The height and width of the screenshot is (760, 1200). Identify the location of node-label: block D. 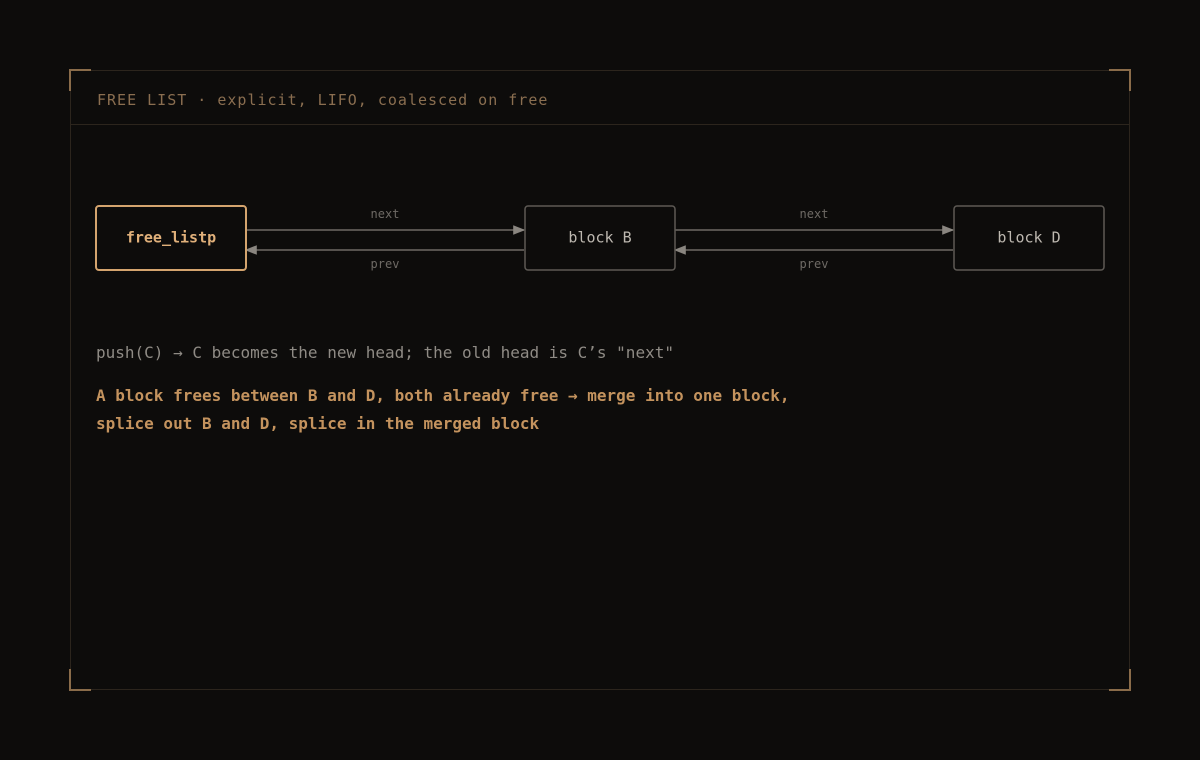
(1028, 238).